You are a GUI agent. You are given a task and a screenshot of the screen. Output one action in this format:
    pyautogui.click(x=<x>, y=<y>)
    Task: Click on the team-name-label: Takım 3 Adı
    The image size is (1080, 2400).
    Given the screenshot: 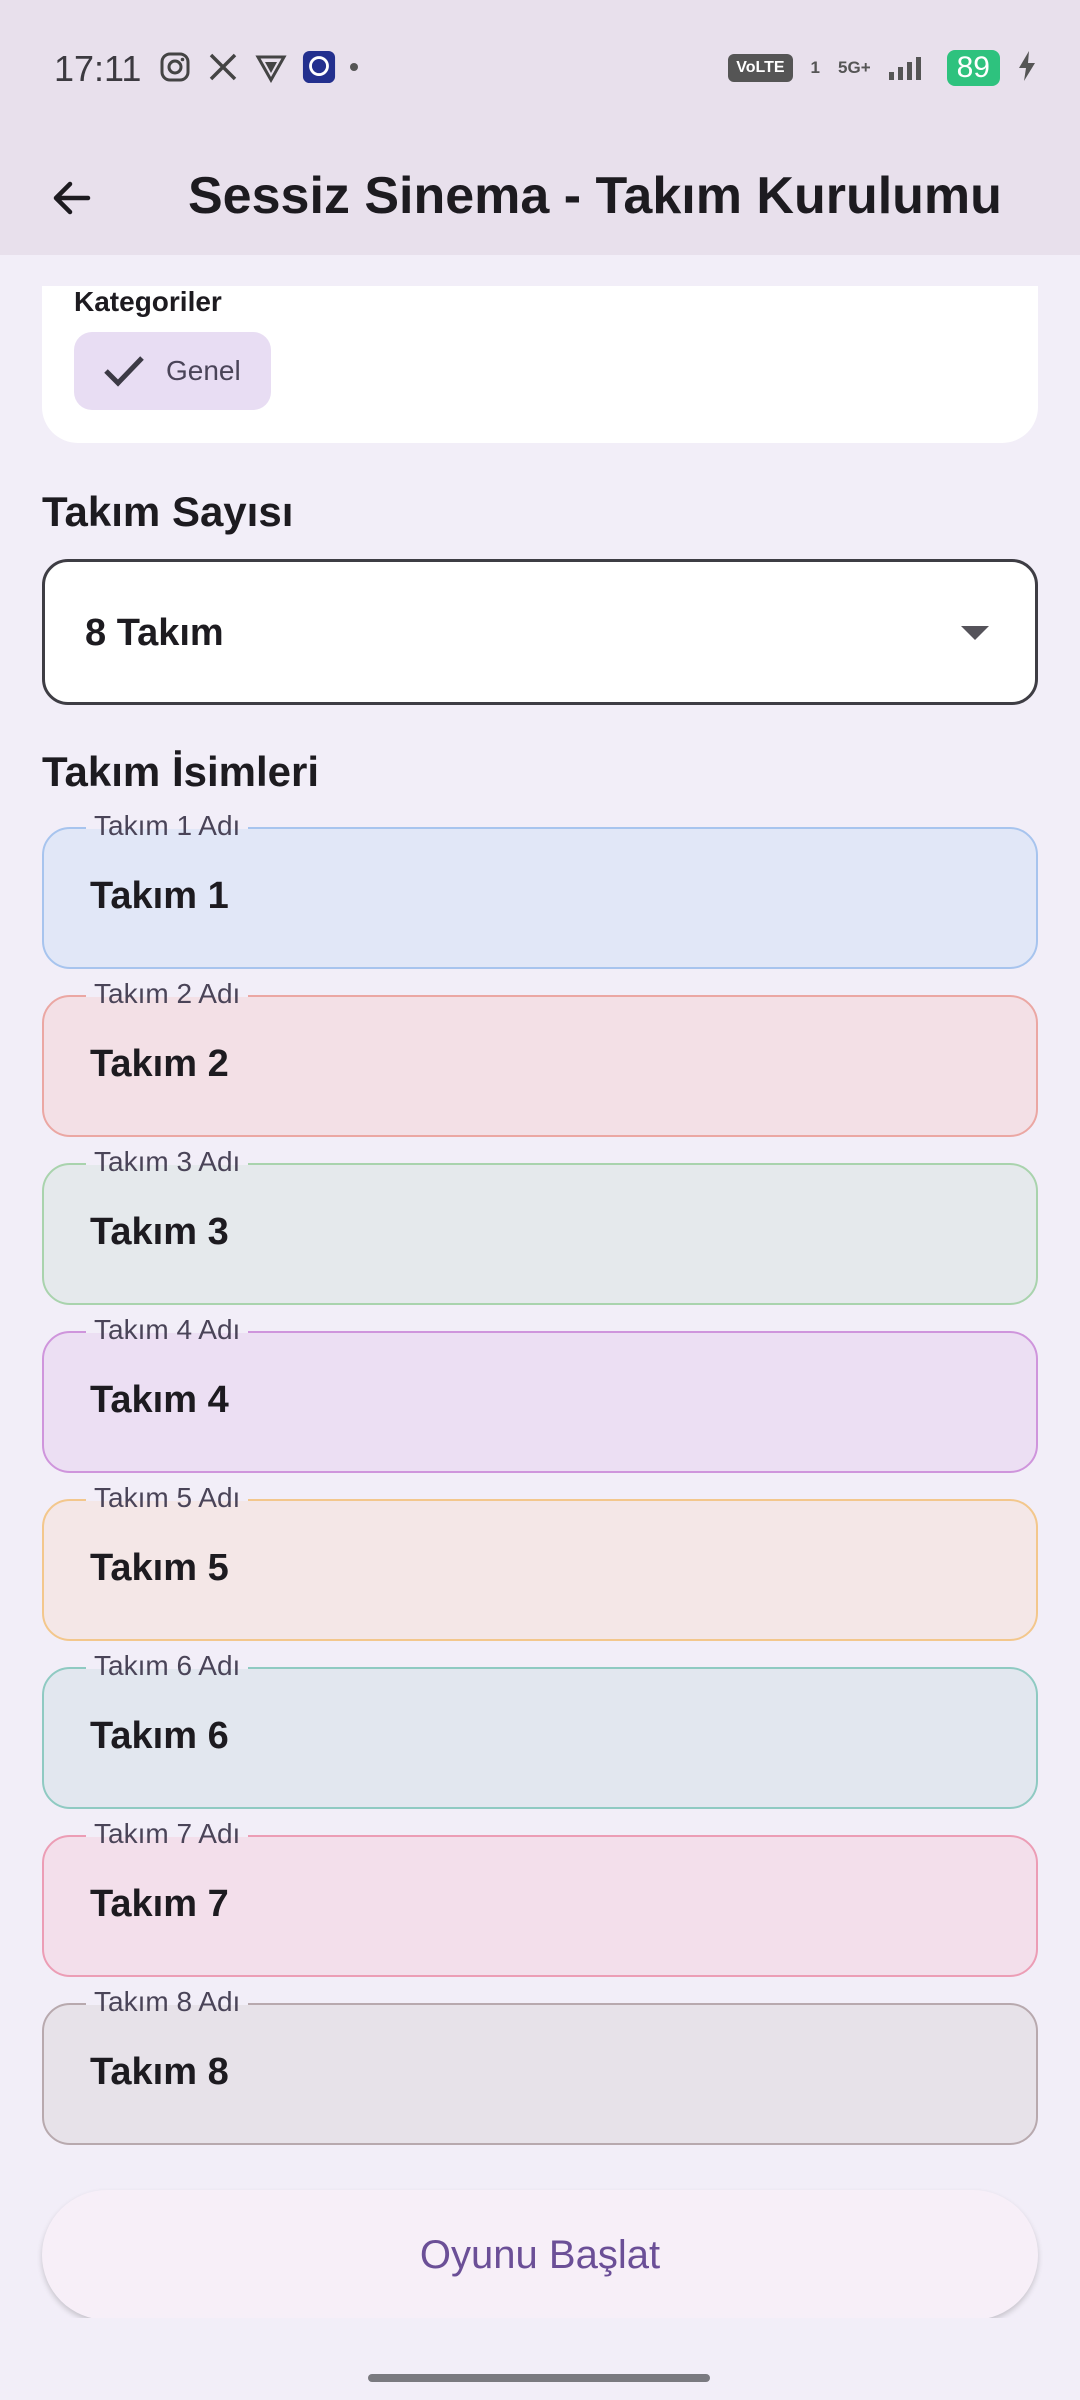 What is the action you would take?
    pyautogui.click(x=167, y=1162)
    